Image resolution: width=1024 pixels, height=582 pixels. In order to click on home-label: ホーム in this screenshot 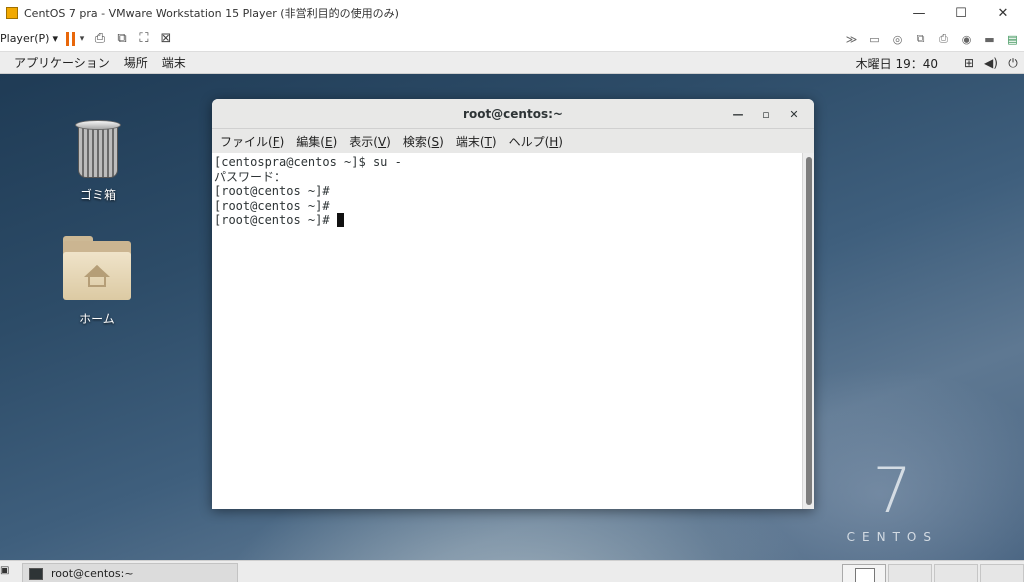, I will do `click(97, 319)`.